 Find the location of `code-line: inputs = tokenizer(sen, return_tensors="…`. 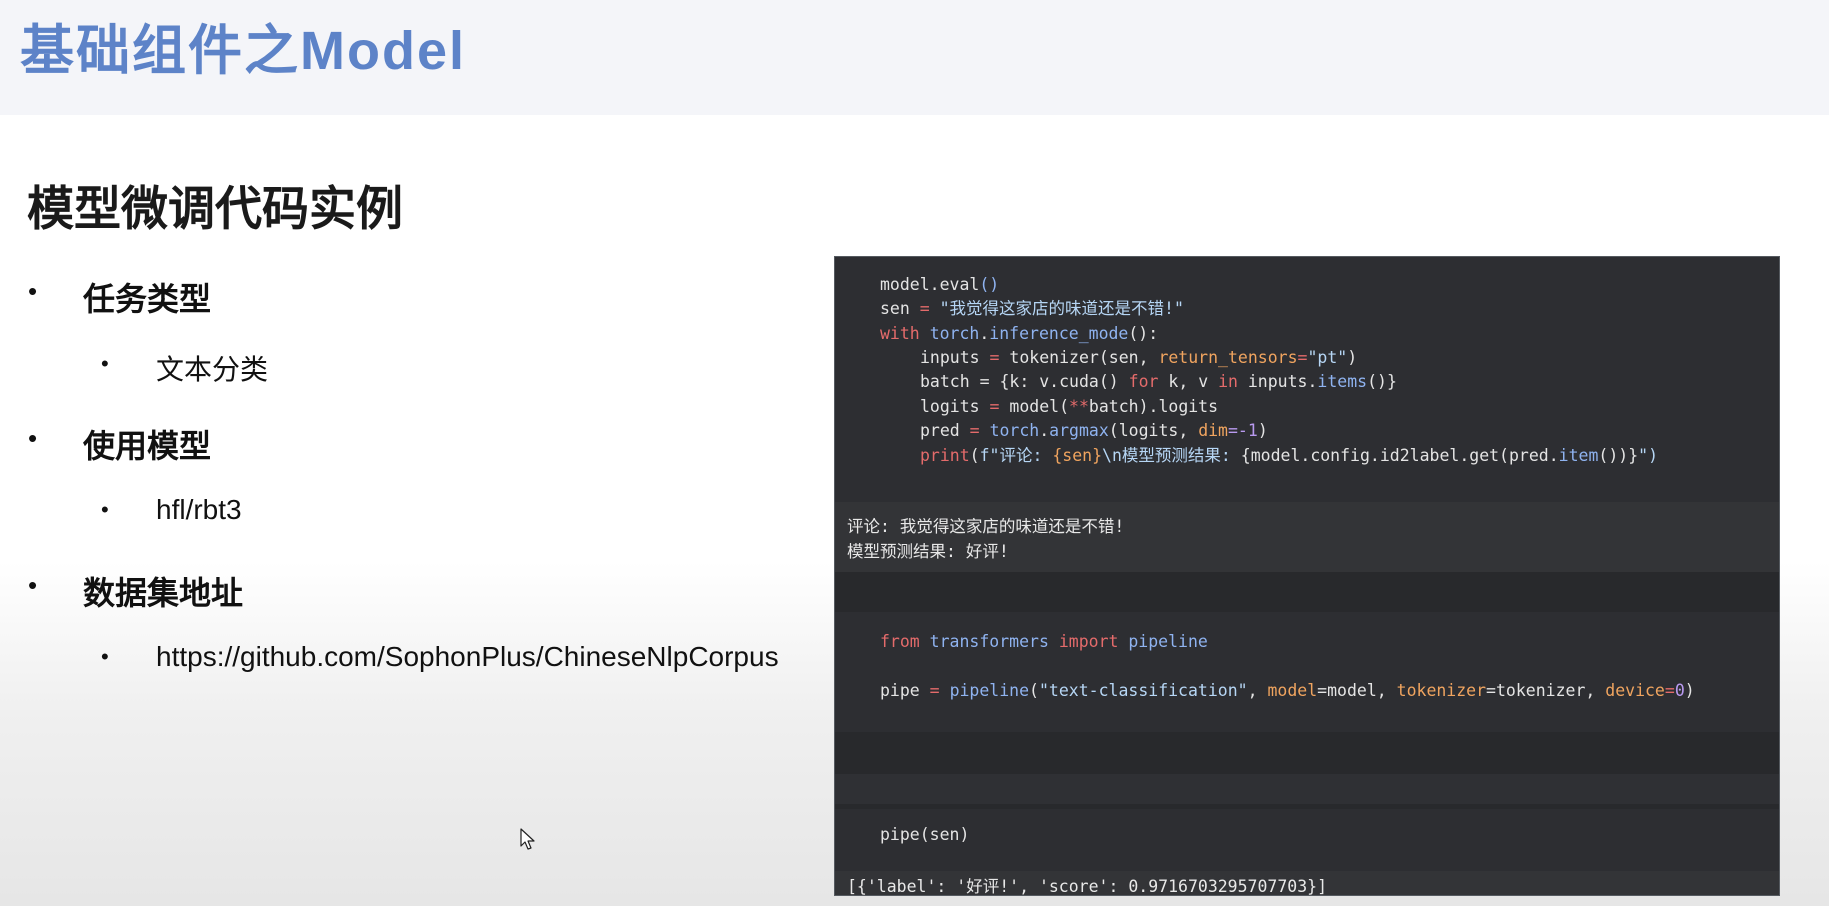

code-line: inputs = tokenizer(sen, return_tensors="… is located at coordinates (1139, 357).